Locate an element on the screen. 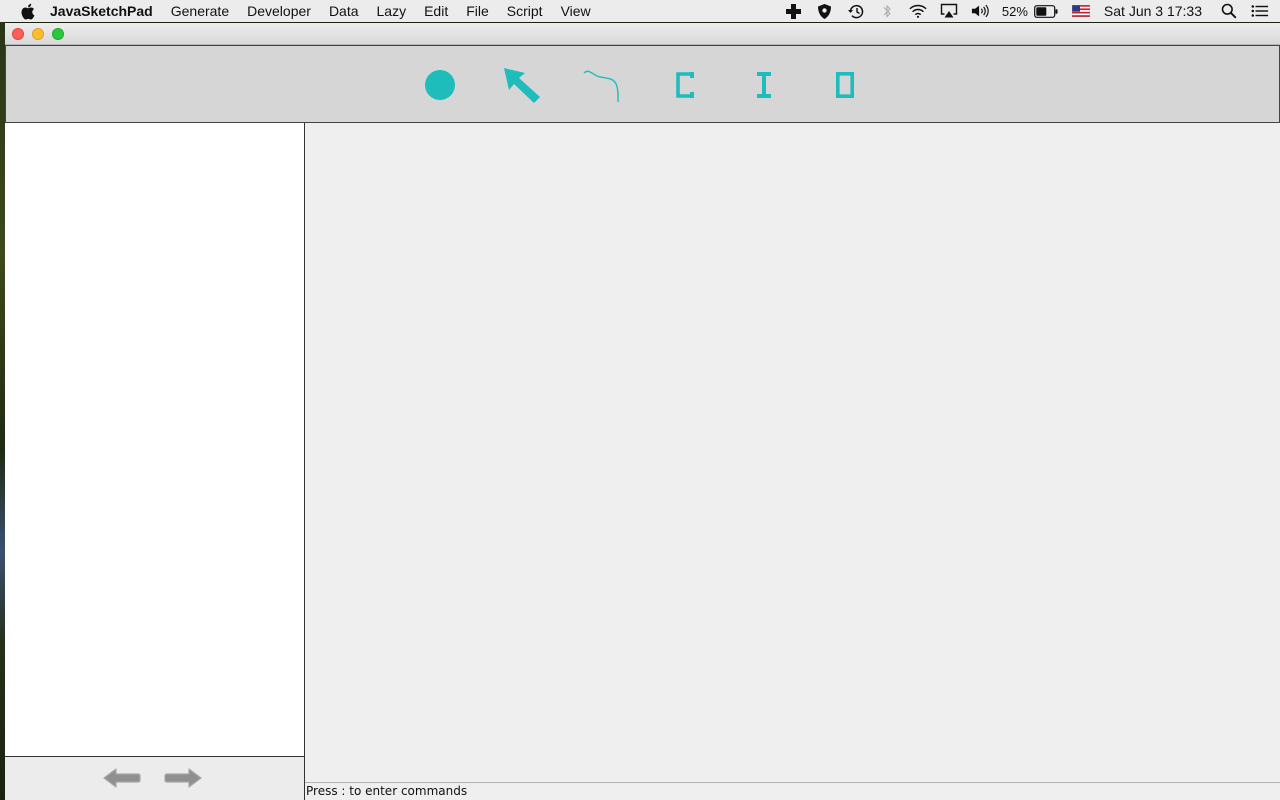 Image resolution: width=1280 pixels, height=800 pixels. command-status-bar: Press : to enter commands is located at coordinates (792, 791).